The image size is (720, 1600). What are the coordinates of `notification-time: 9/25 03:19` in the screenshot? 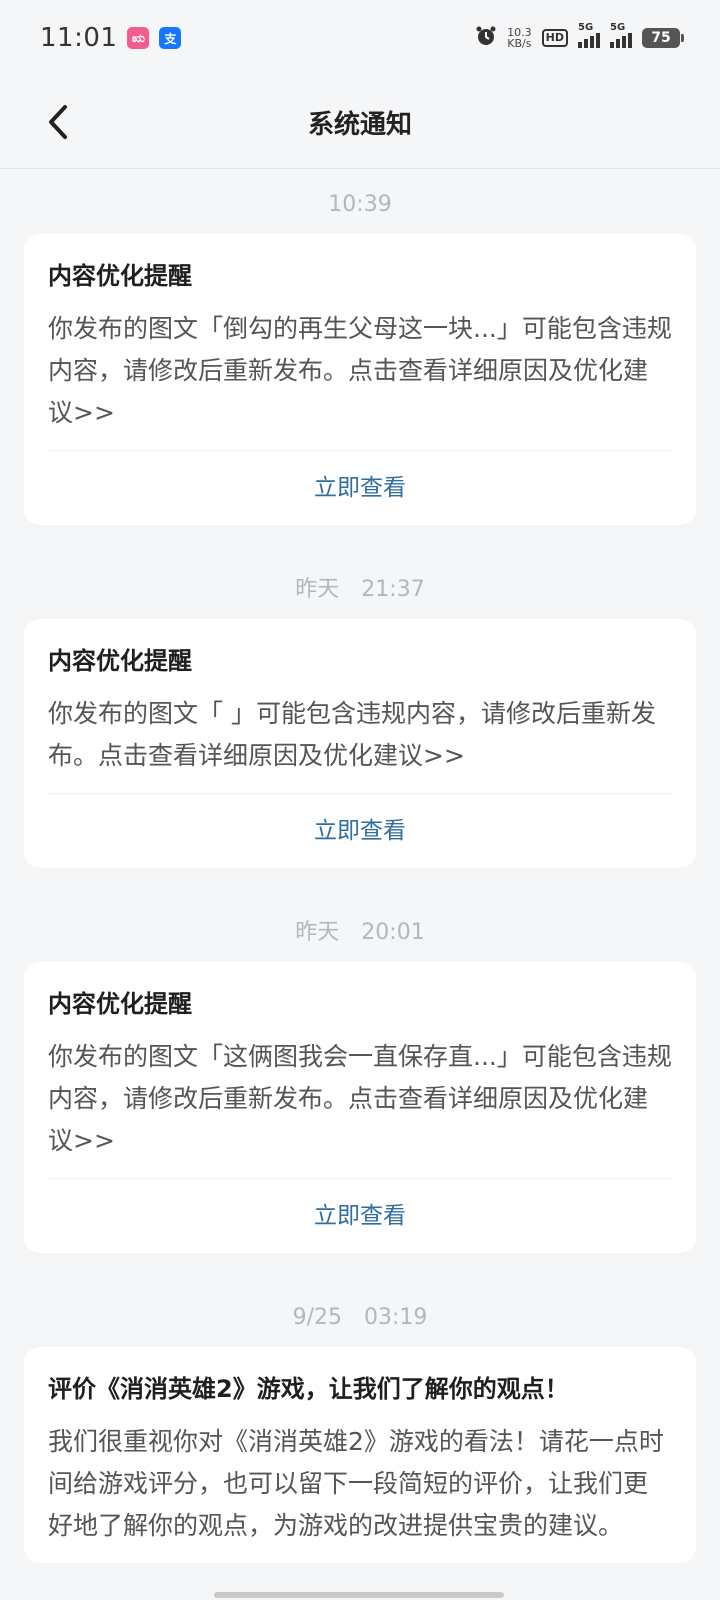 It's located at (360, 1317).